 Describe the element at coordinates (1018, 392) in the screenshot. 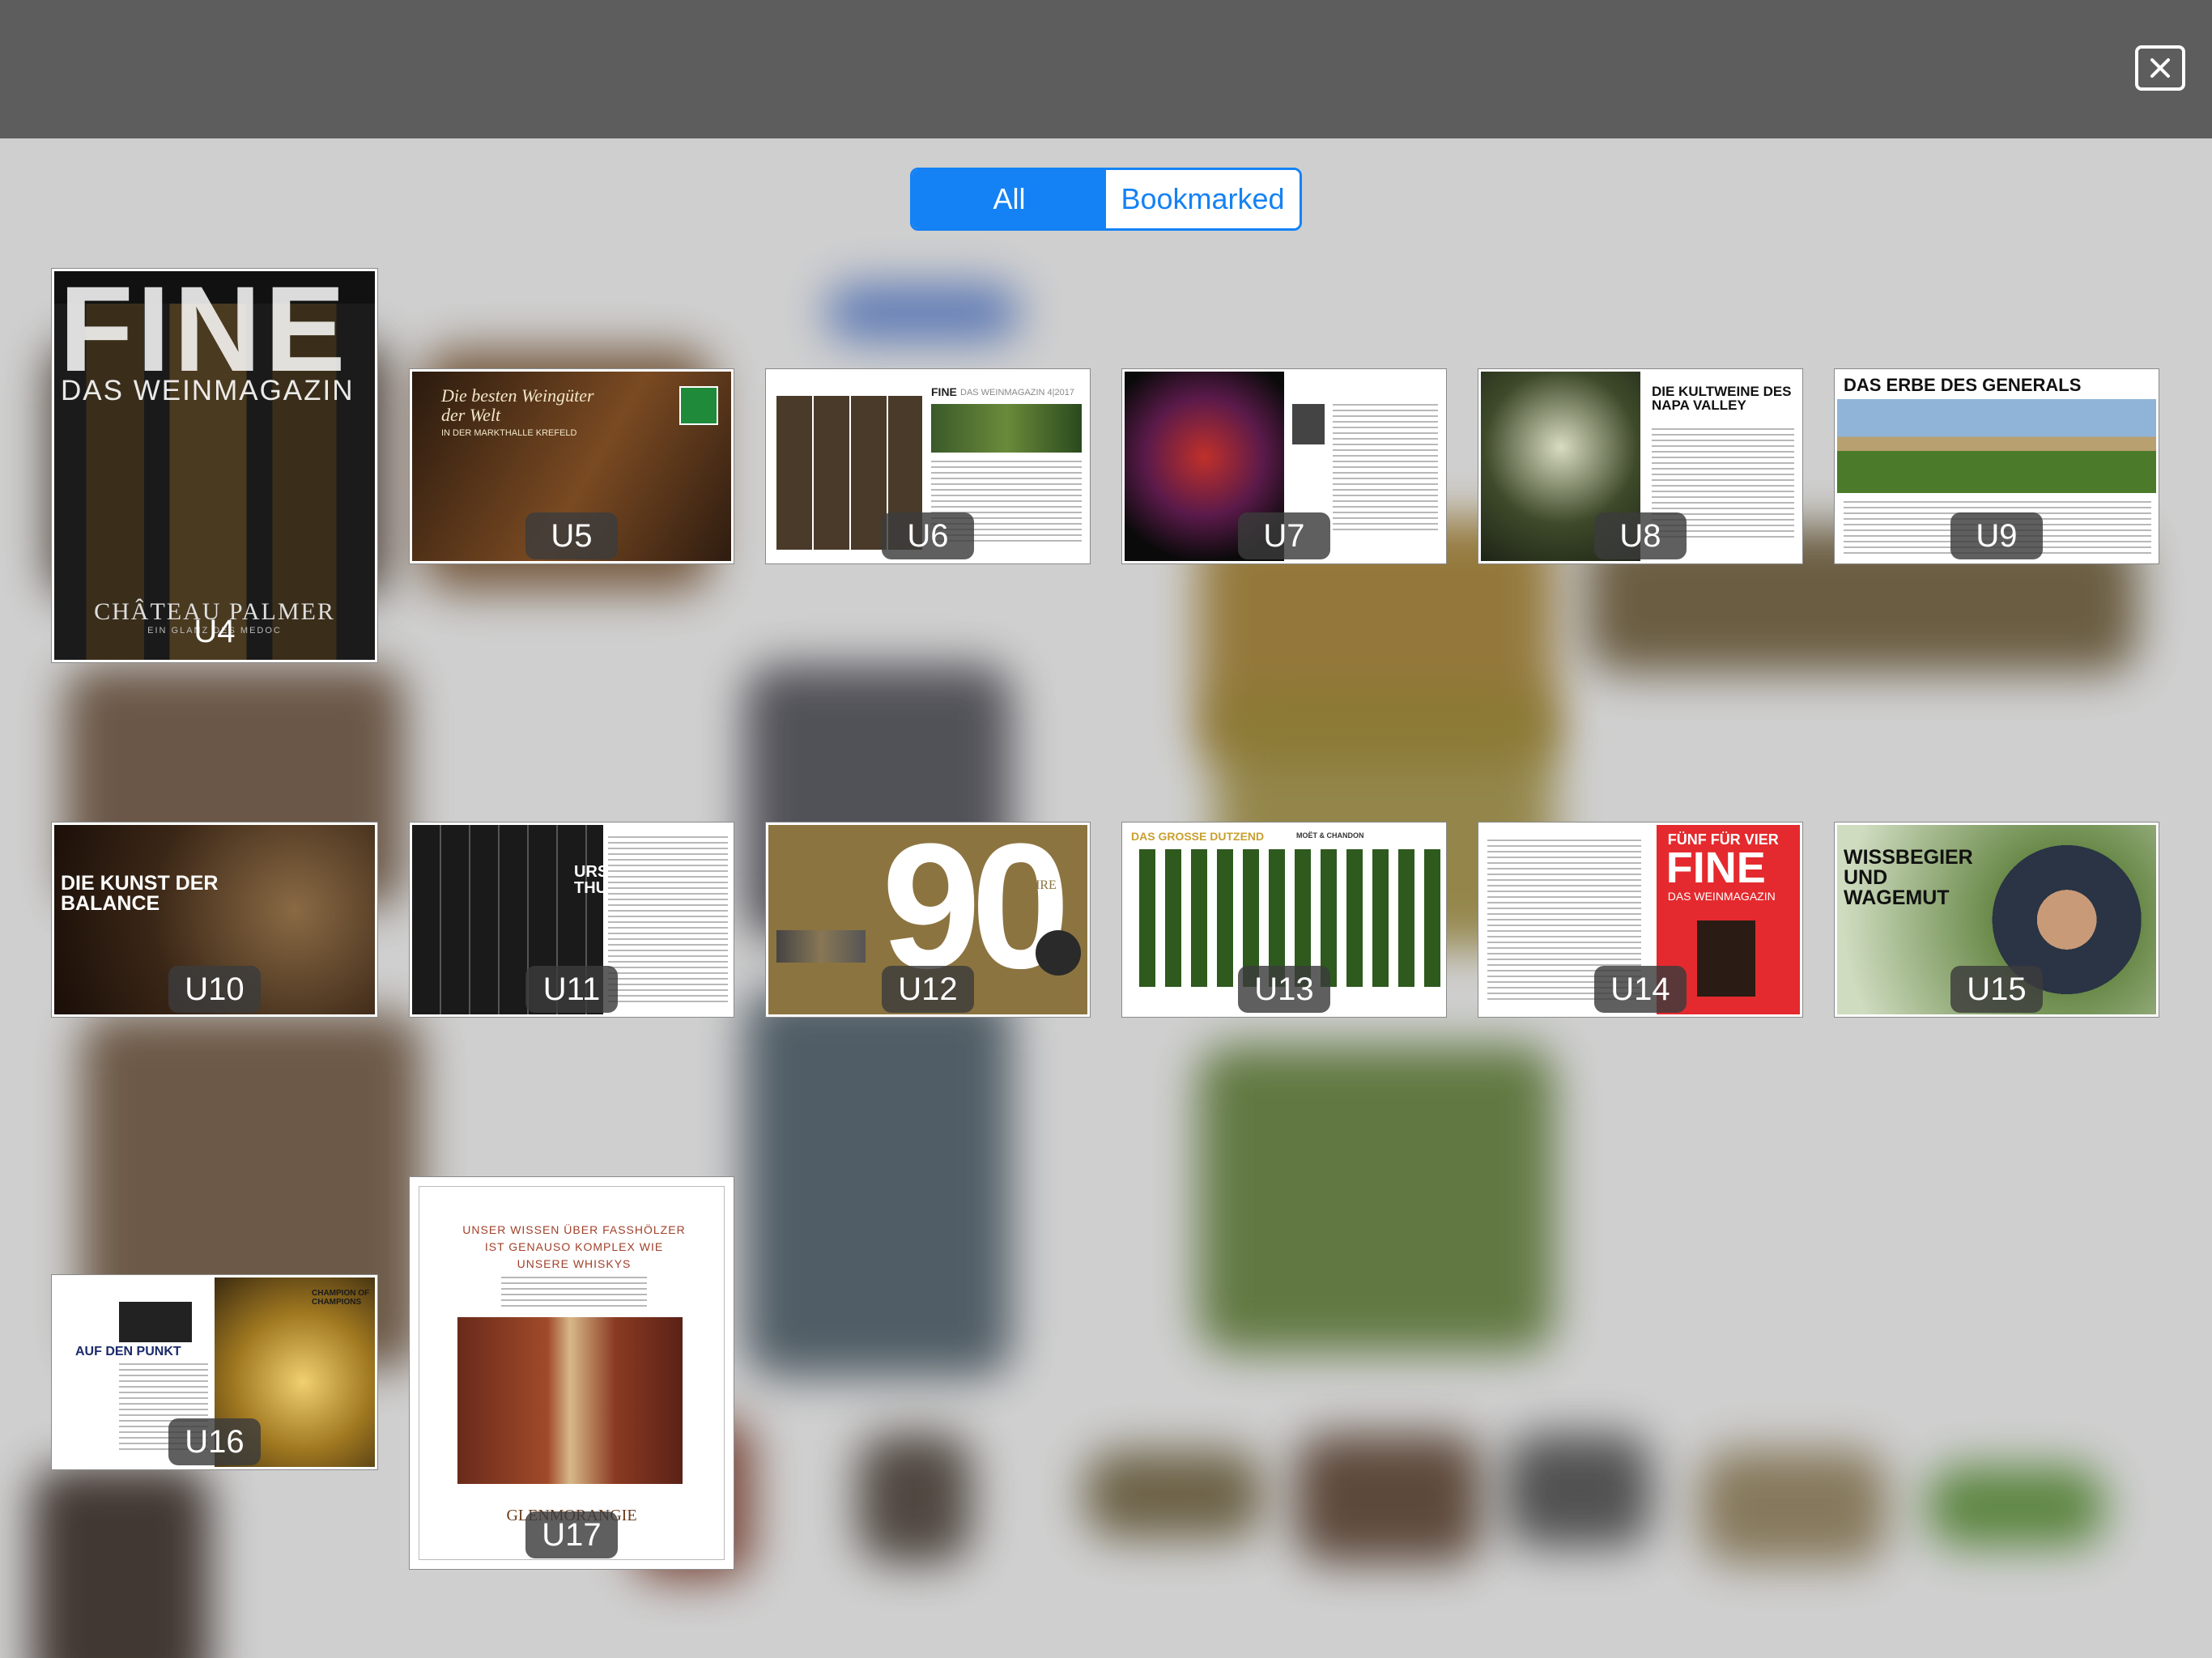

I see `page-subtitle: DAS WEINMAGAZIN 4|2017` at that location.